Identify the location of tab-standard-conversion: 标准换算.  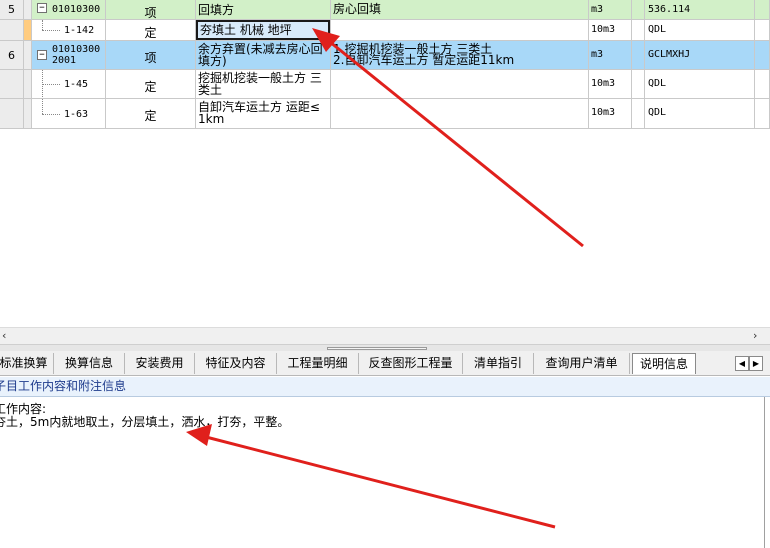
(27, 363).